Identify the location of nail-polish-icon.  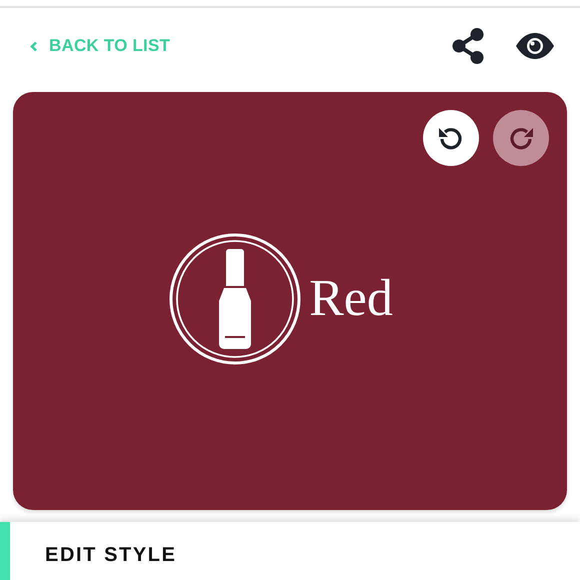
(235, 299).